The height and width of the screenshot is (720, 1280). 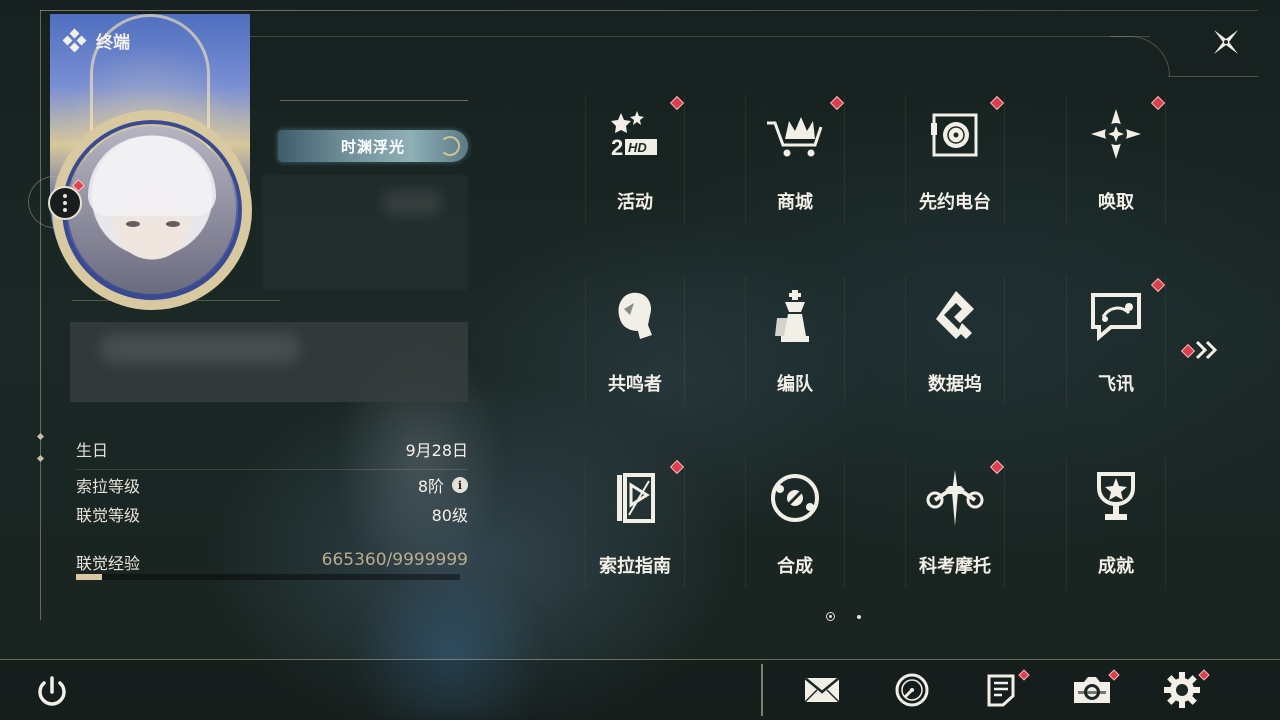 What do you see at coordinates (272, 485) in the screenshot?
I see `stat-sola-level: 索拉等级 8阶 i` at bounding box center [272, 485].